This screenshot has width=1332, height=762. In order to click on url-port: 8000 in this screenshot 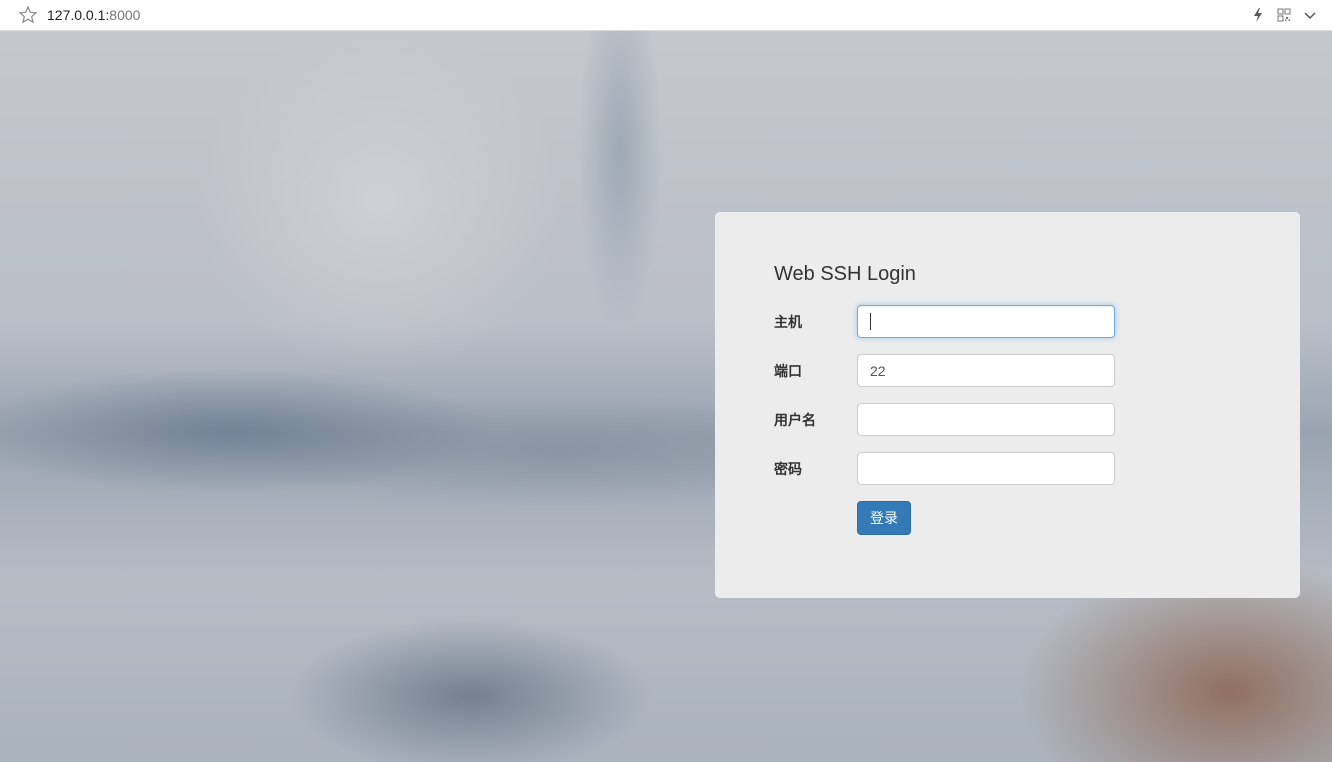, I will do `click(125, 15)`.